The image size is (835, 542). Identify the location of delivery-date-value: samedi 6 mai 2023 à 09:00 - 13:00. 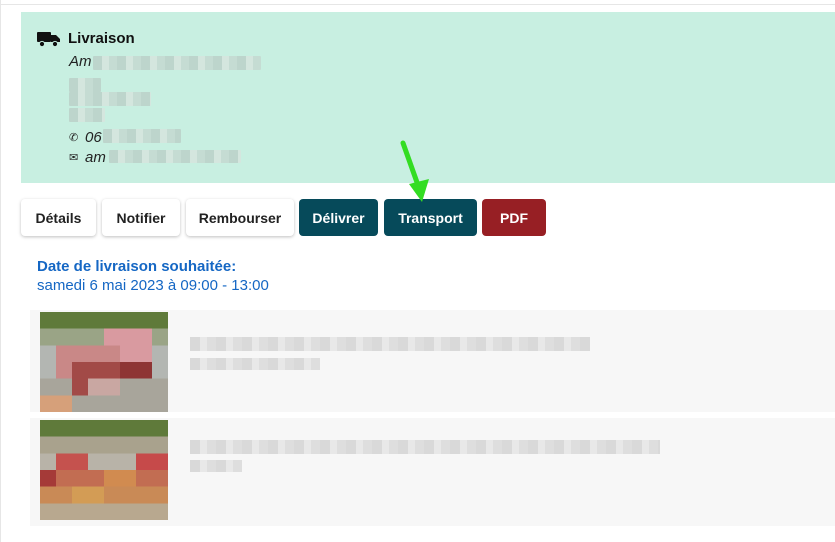
(153, 285).